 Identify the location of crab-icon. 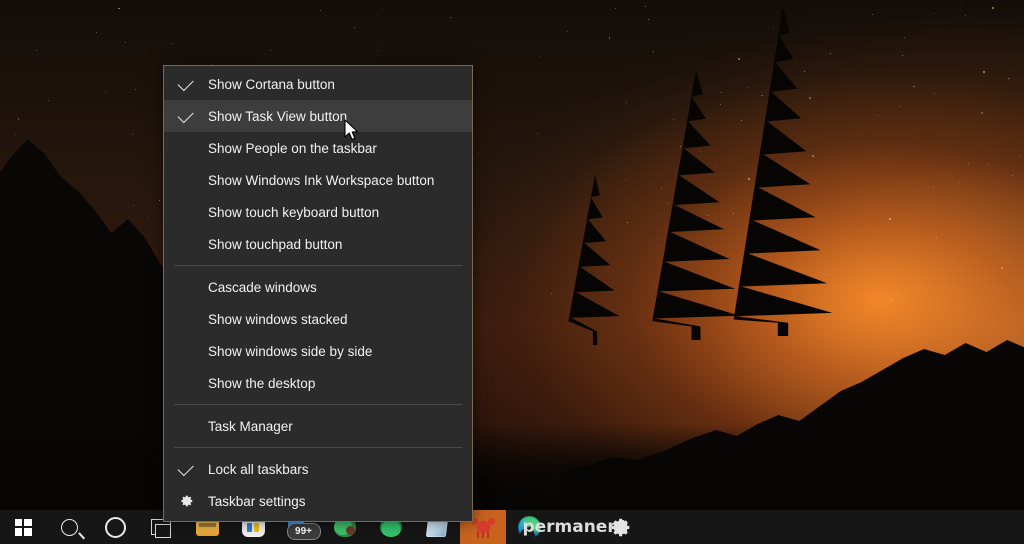
(483, 527).